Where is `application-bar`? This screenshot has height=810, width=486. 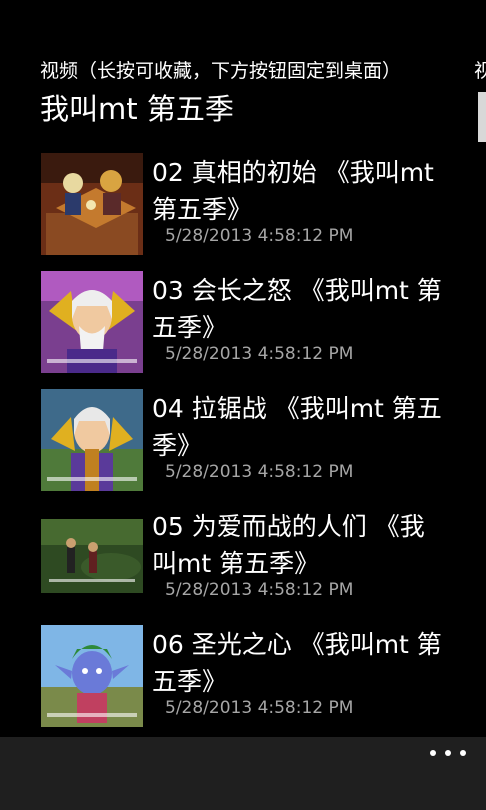
application-bar is located at coordinates (243, 773).